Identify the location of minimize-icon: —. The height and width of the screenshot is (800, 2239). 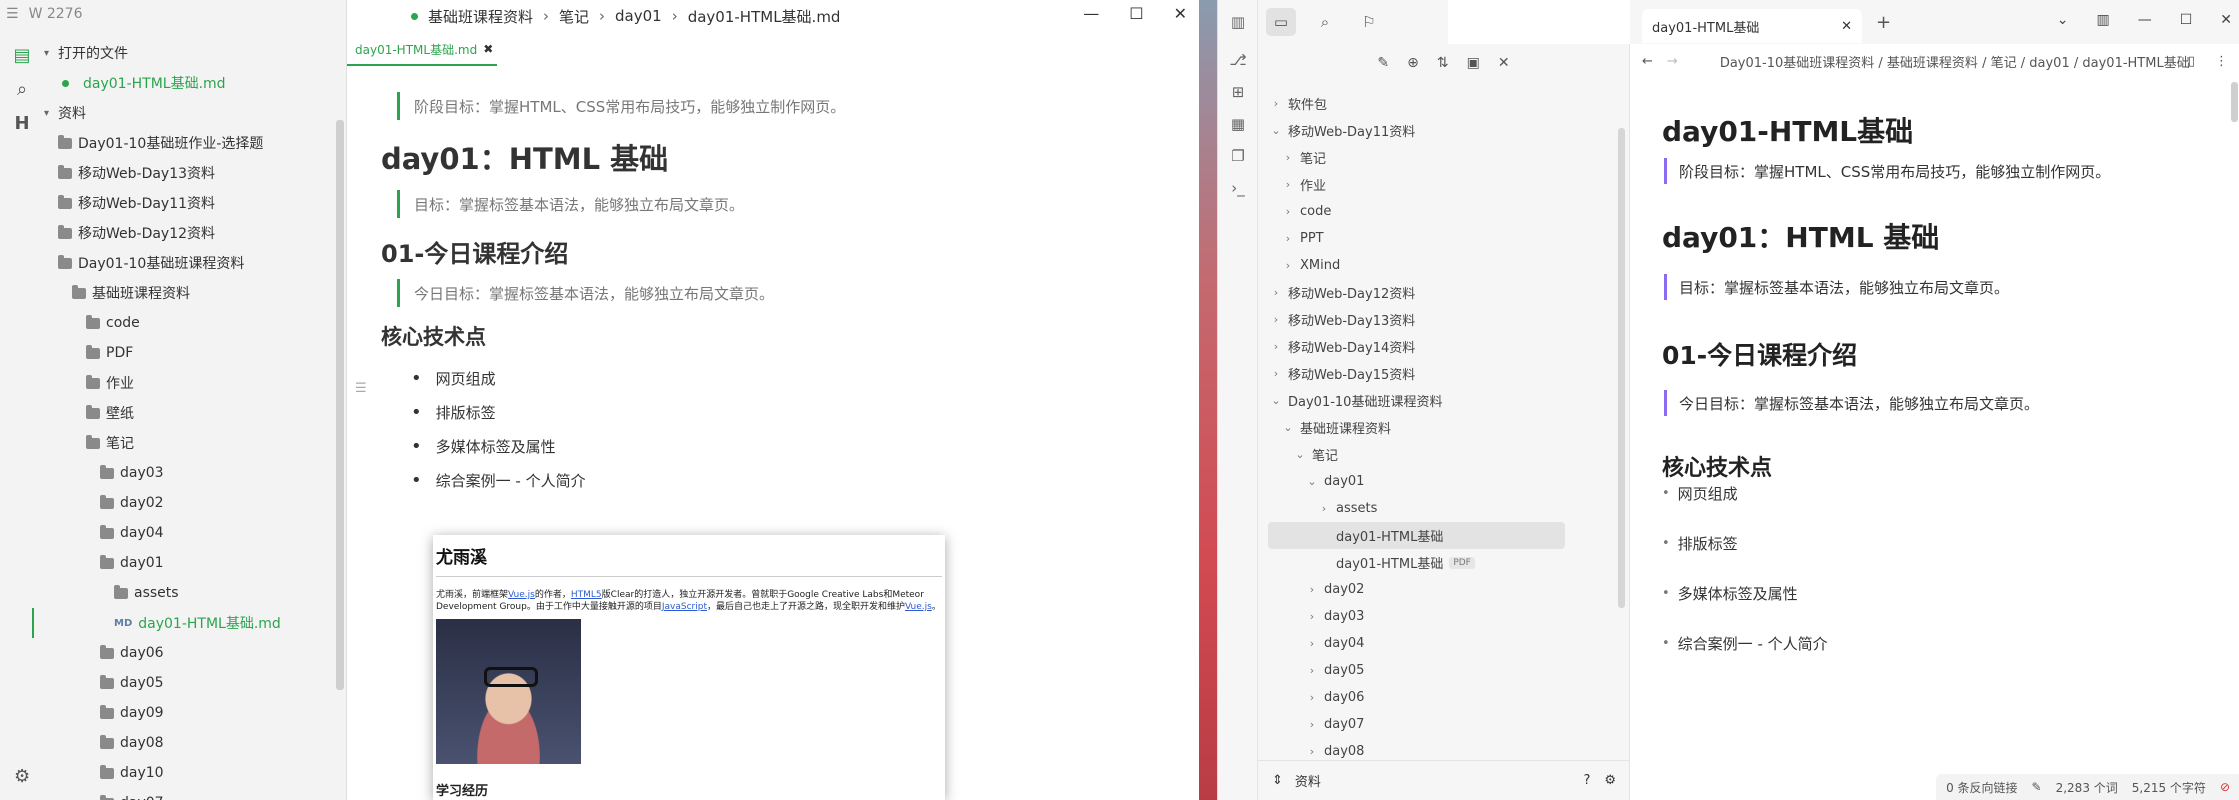
(2145, 20).